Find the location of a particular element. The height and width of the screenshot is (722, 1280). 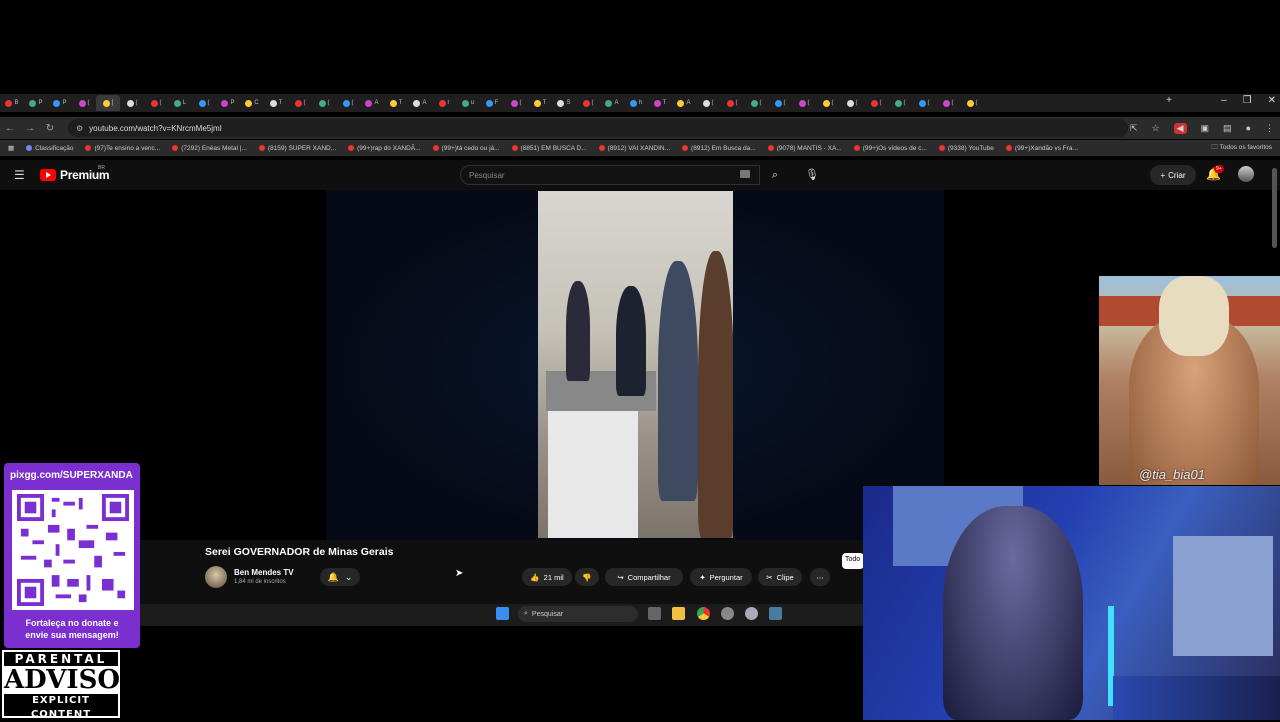

bookmark-item: Classificação is located at coordinates (49, 148).